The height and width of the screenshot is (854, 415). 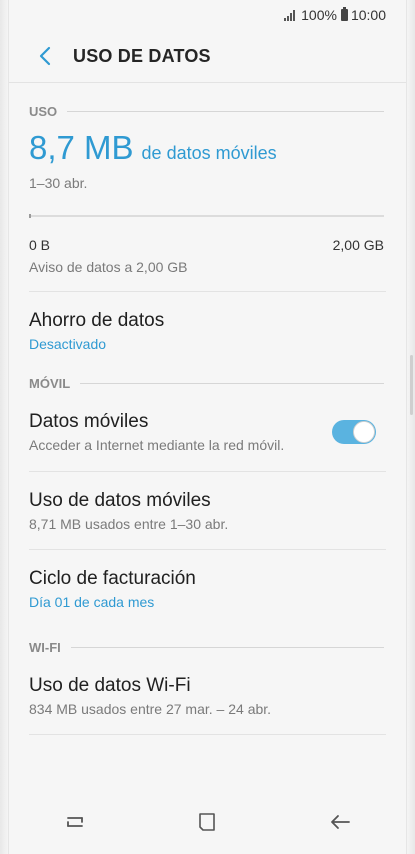 What do you see at coordinates (290, 15) in the screenshot?
I see `signal-icon` at bounding box center [290, 15].